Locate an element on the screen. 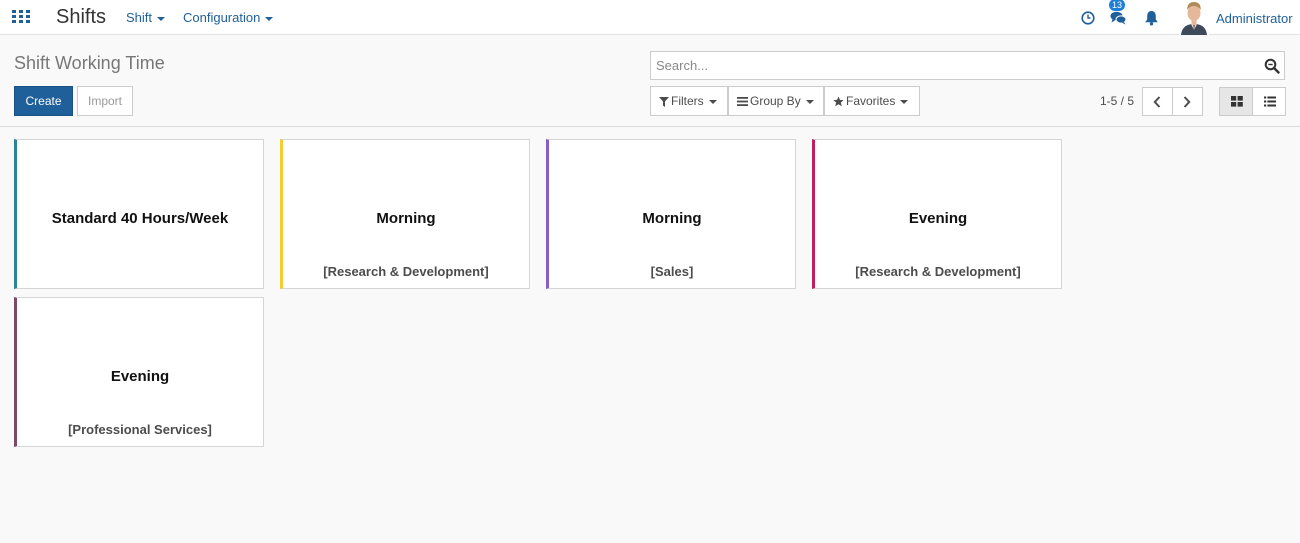 This screenshot has width=1300, height=543. card-shift-name: Standard 40 Hours/Week is located at coordinates (140, 218).